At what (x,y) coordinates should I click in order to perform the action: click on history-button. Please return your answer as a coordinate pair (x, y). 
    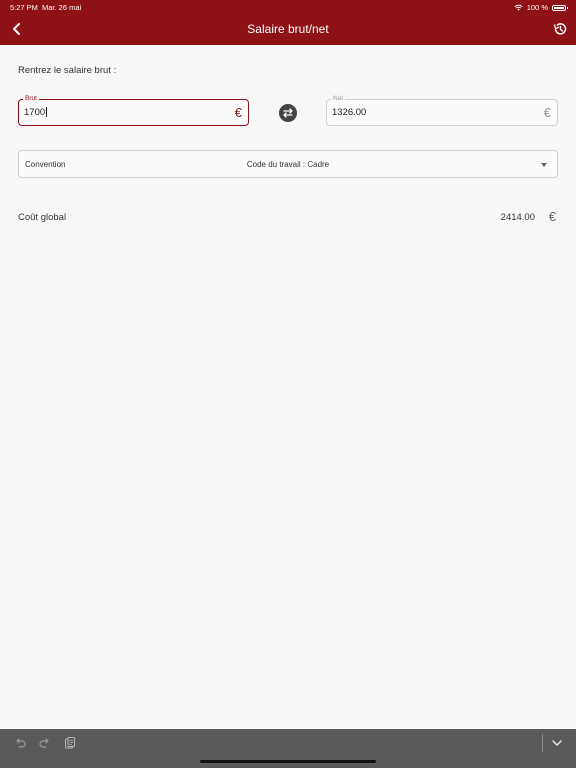
    Looking at the image, I should click on (560, 29).